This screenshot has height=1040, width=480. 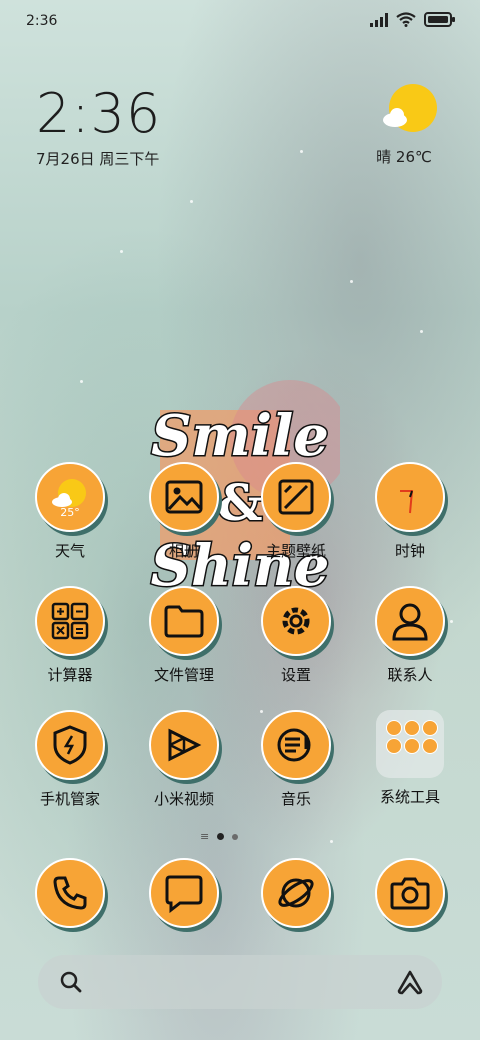 I want to click on weather-widget: 晴 26℃, so click(x=404, y=124).